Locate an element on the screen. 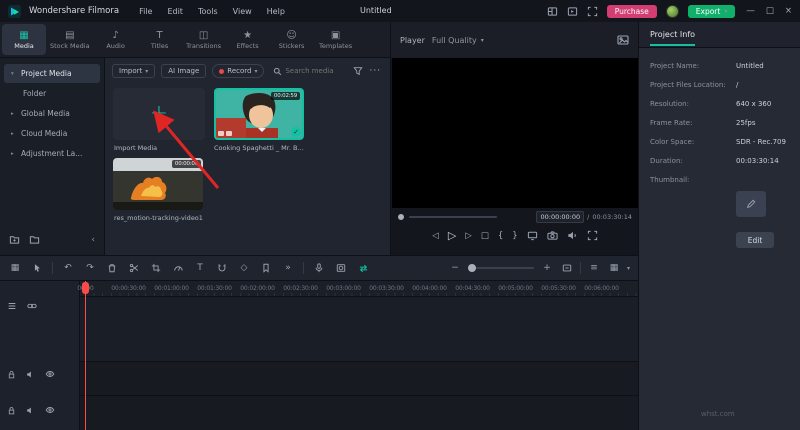 This screenshot has width=800, height=430. menu-help: Help is located at coordinates (276, 11).